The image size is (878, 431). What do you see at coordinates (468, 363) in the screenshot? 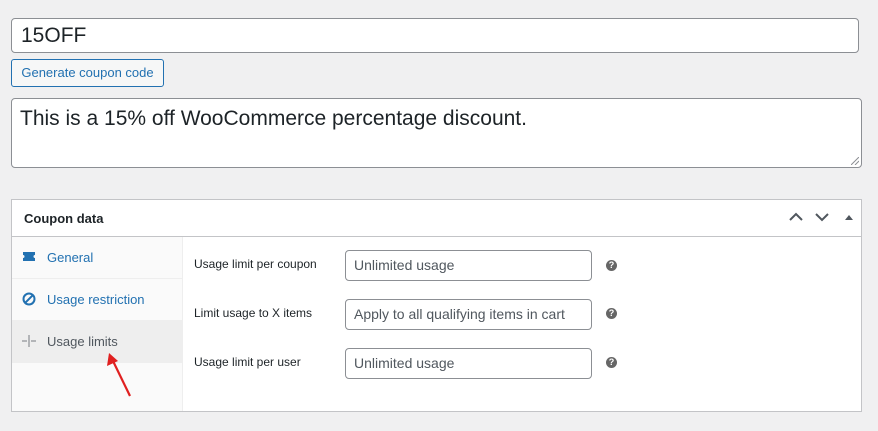
I see `usage-limit-per-user-input: Unlimited usage` at bounding box center [468, 363].